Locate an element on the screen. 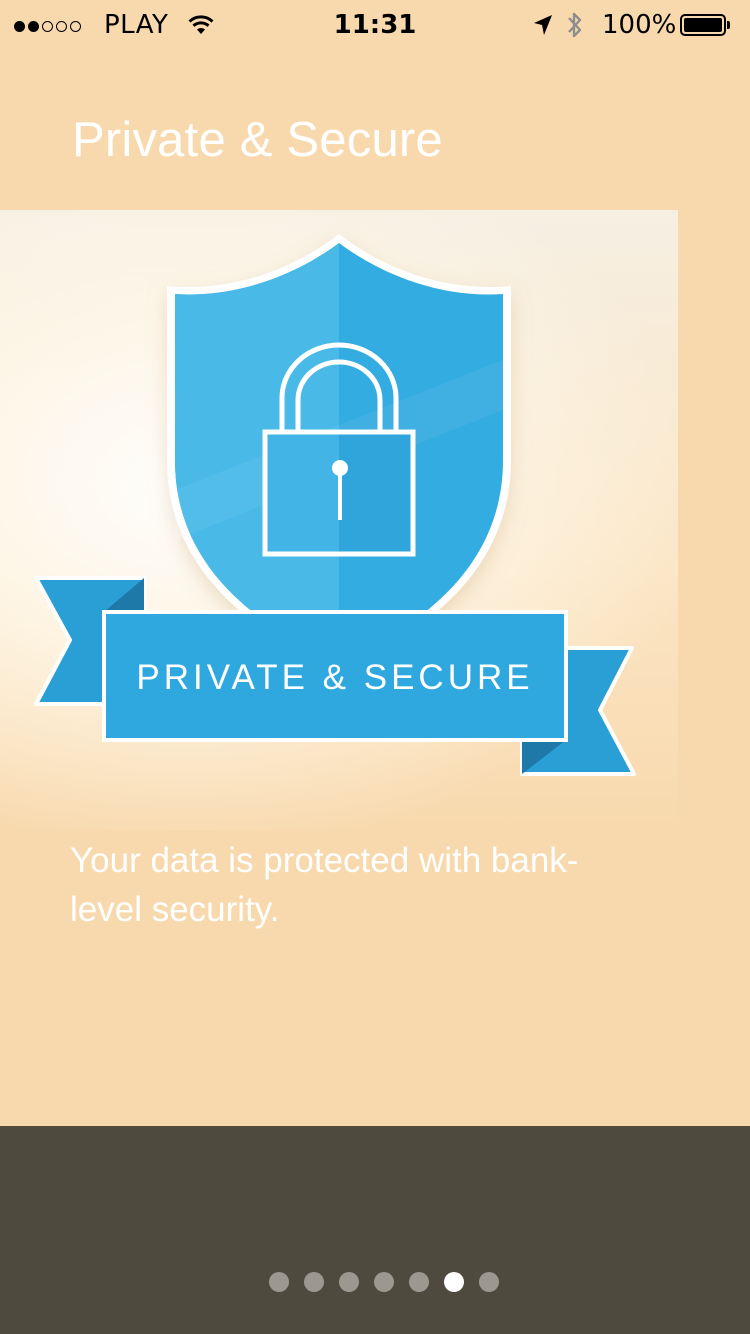 The height and width of the screenshot is (1334, 750). page-dot-active is located at coordinates (454, 1282).